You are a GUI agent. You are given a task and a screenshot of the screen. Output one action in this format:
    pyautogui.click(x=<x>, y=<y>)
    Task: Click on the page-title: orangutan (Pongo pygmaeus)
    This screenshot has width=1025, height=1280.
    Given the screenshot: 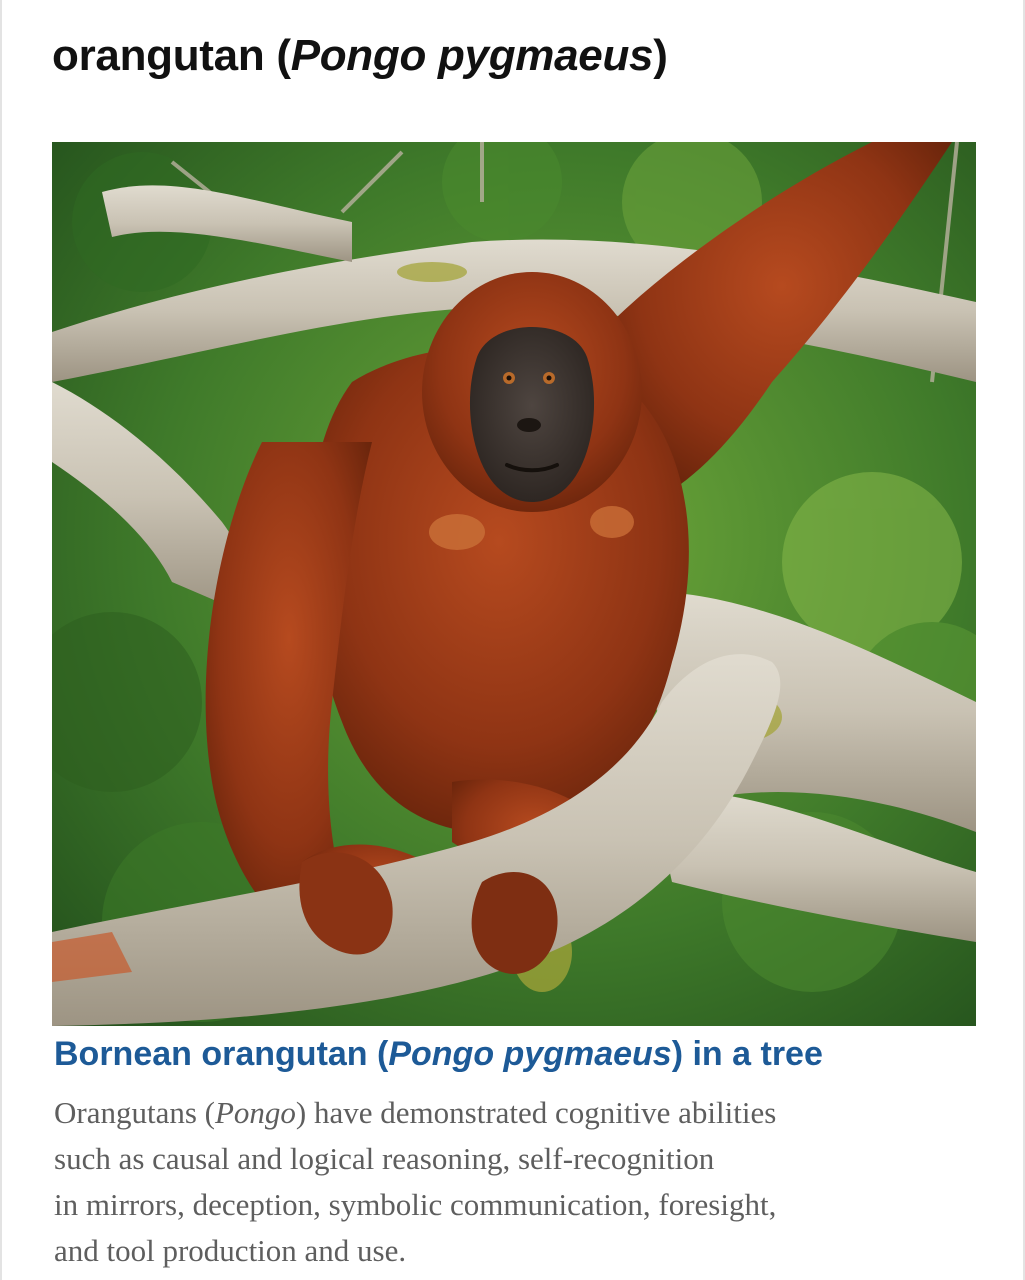 What is the action you would take?
    pyautogui.click(x=360, y=56)
    